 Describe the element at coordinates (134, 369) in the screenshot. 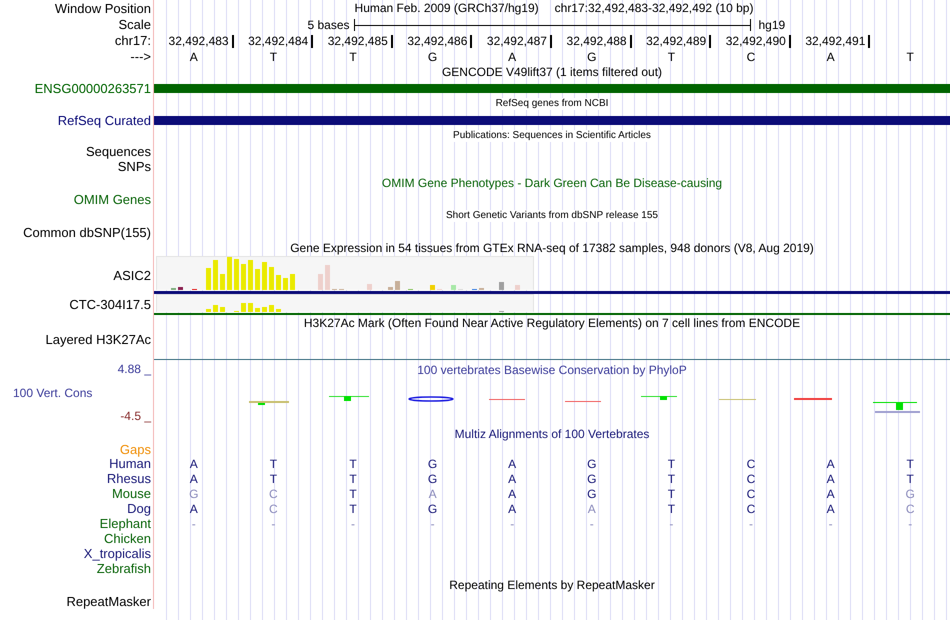

I see `axis-max-label: 4.88 _` at that location.